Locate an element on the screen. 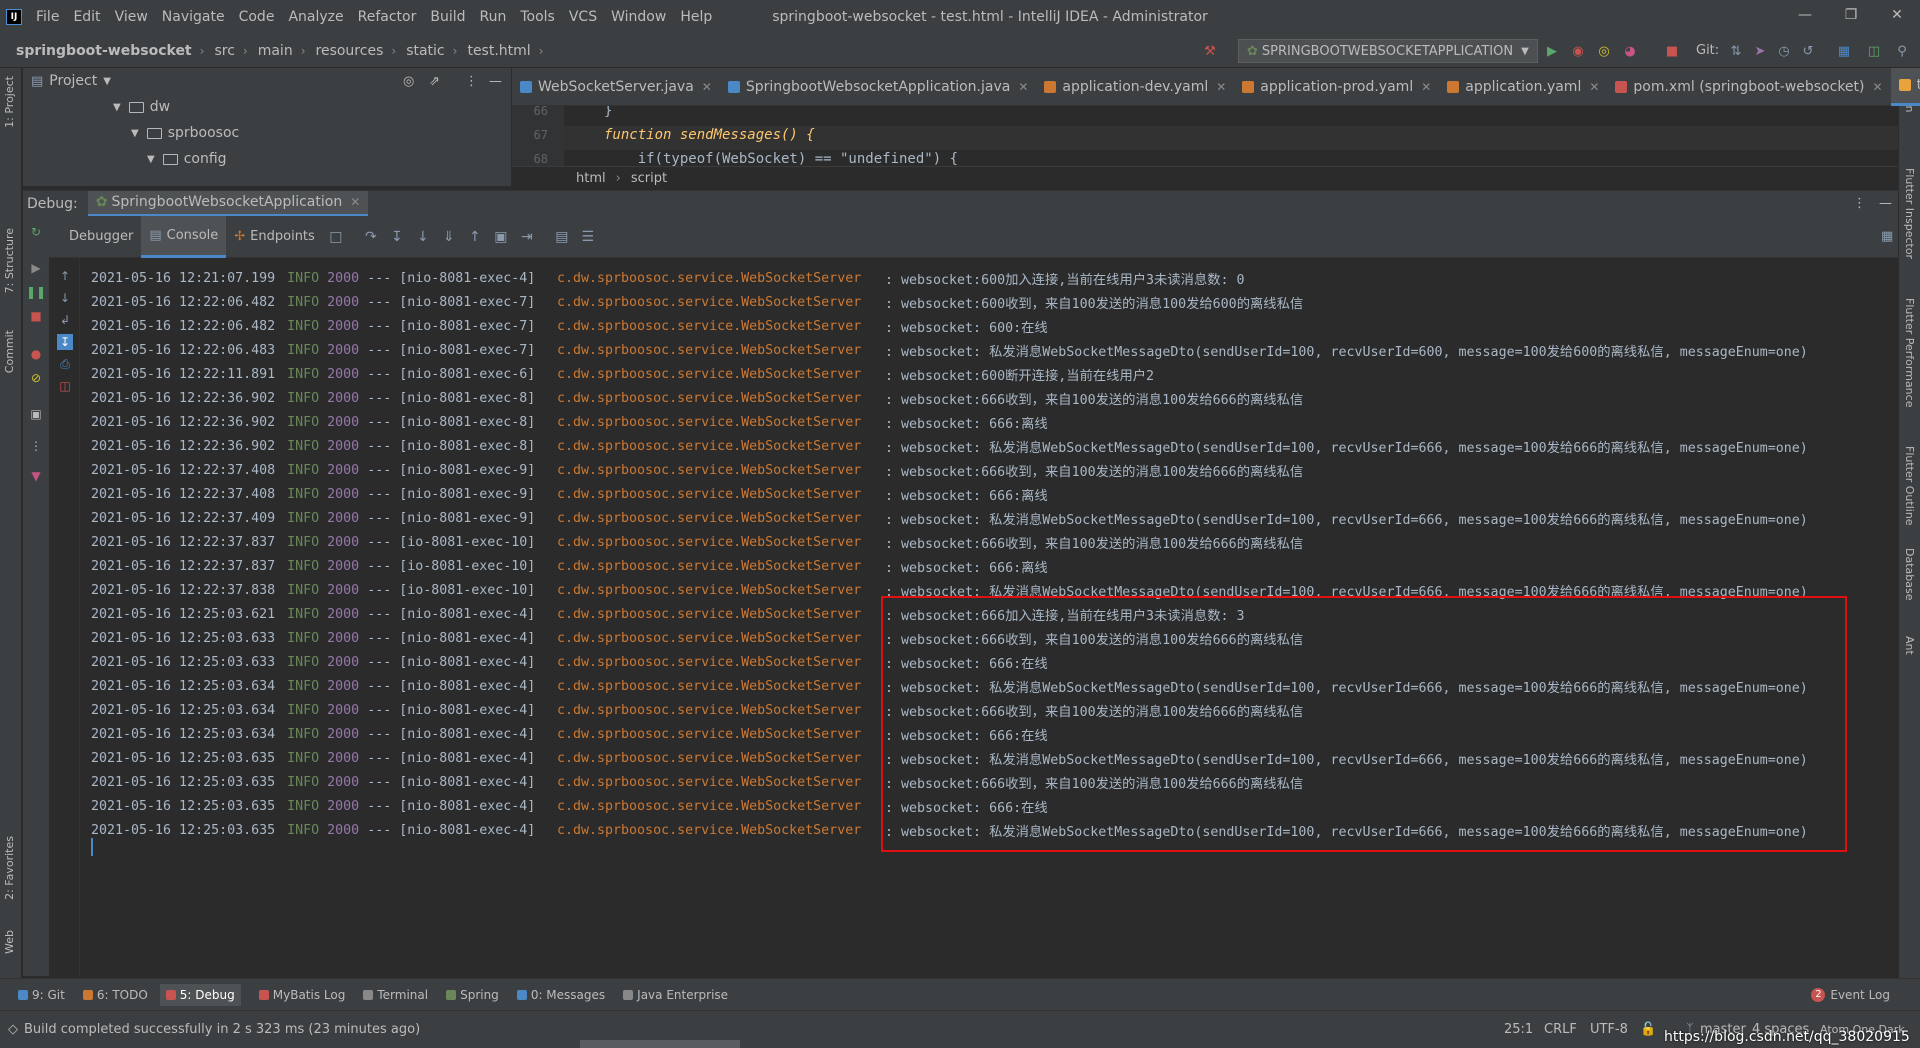  tool-tab-web: Web is located at coordinates (9, 942).